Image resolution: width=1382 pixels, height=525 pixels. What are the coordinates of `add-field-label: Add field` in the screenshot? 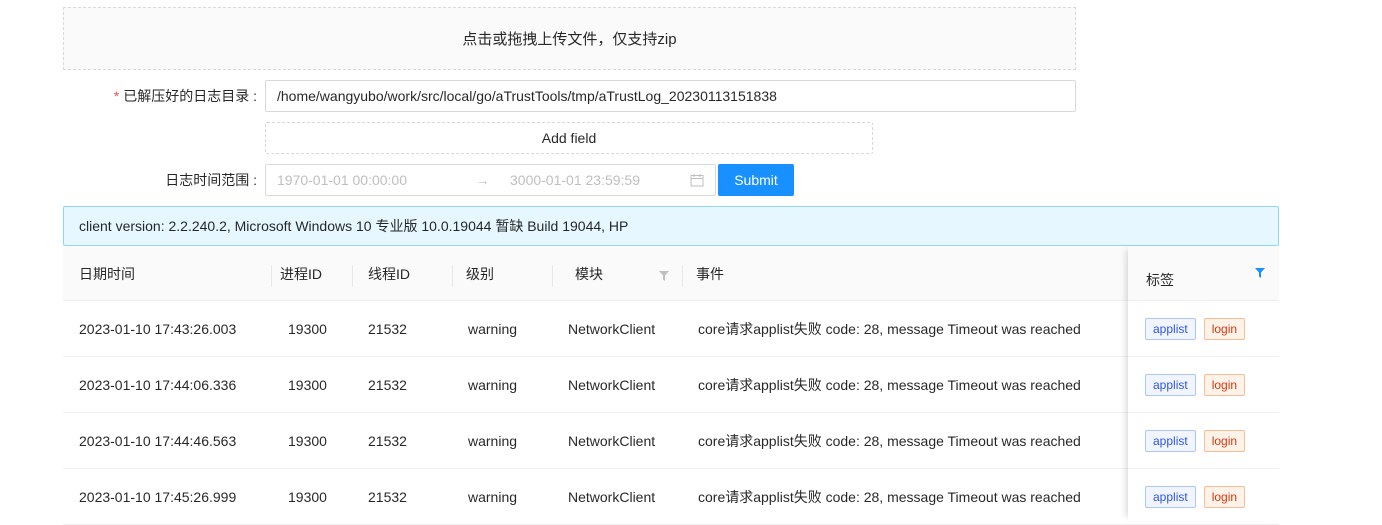 It's located at (569, 138).